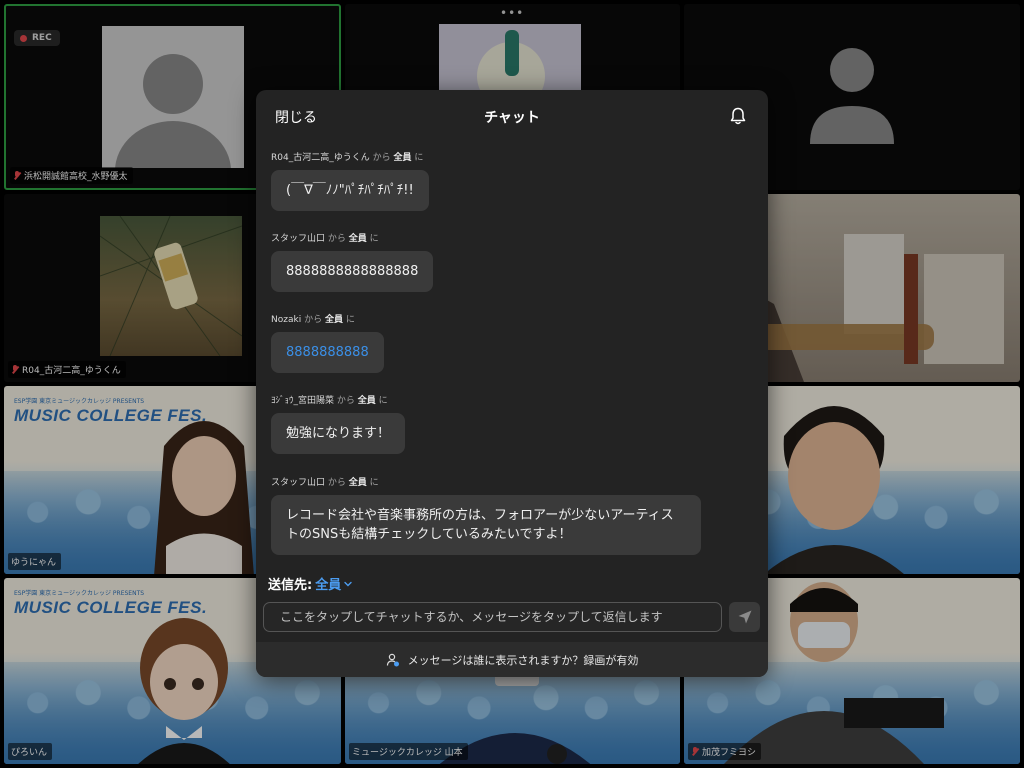 The image size is (1024, 768). I want to click on send-icon, so click(744, 617).